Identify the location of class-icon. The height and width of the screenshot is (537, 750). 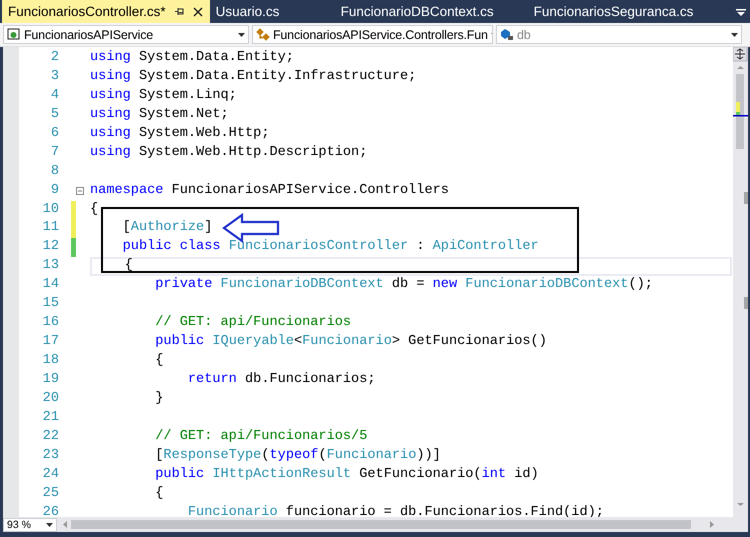
(263, 34).